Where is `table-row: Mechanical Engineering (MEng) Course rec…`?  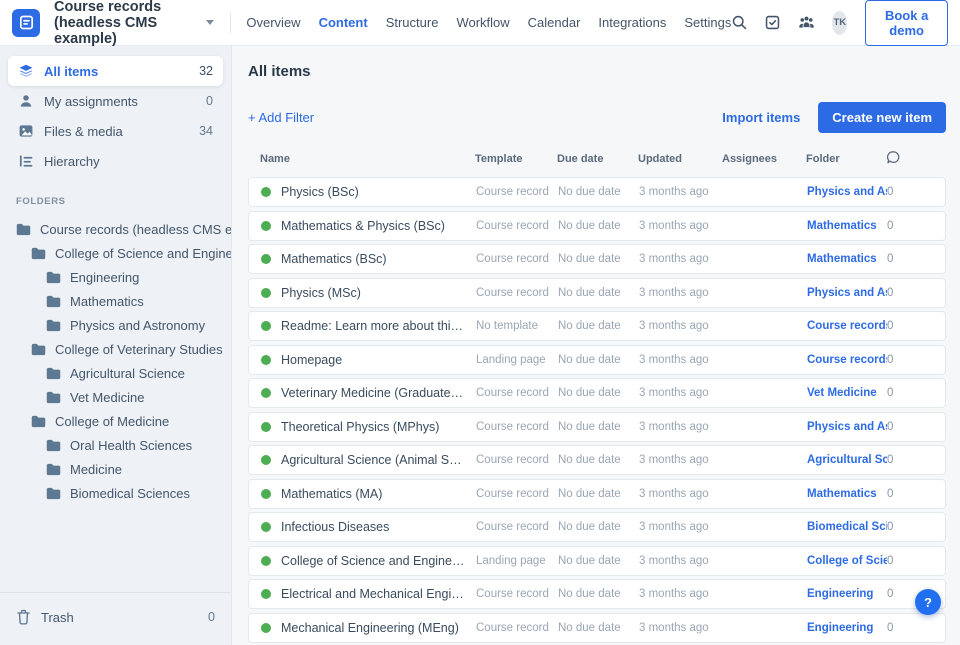 table-row: Mechanical Engineering (MEng) Course rec… is located at coordinates (597, 627).